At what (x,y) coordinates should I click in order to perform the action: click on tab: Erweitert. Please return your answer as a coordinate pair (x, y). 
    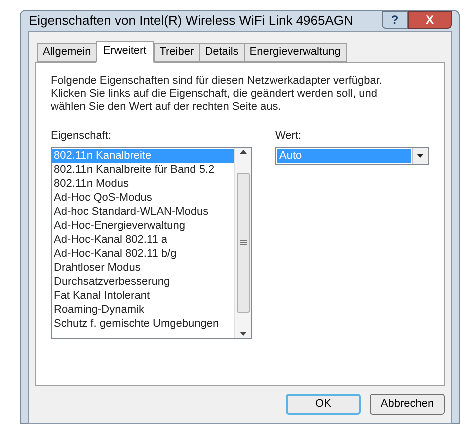
    Looking at the image, I should click on (125, 51).